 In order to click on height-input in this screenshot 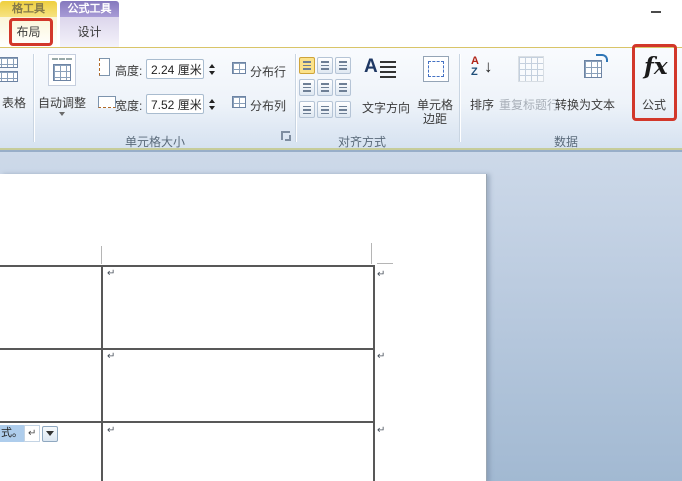, I will do `click(175, 69)`.